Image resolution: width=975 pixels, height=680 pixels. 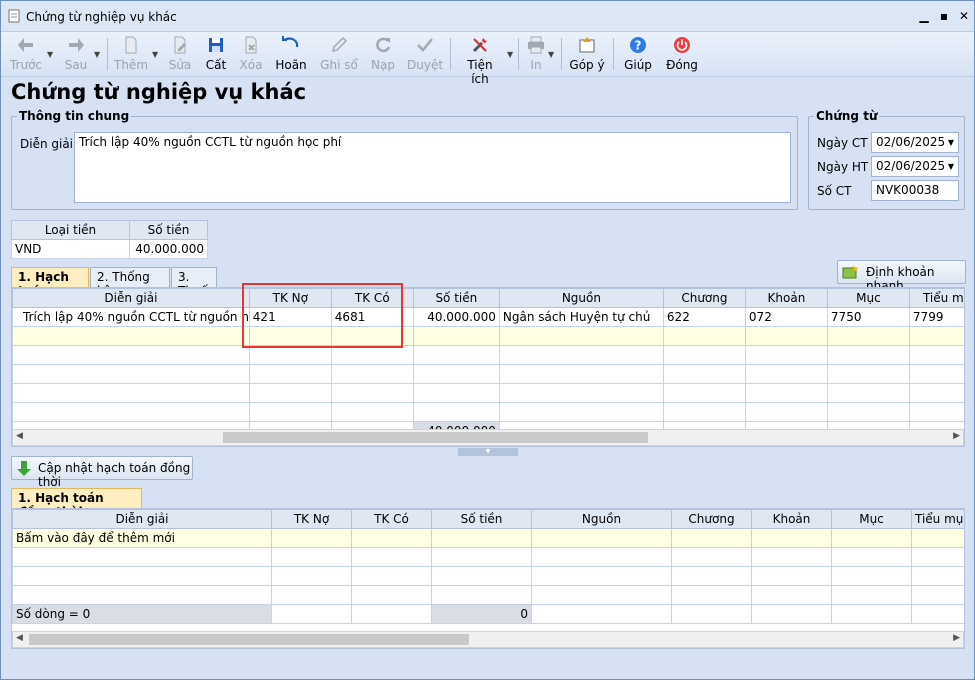 I want to click on column-header: Nguồn, so click(x=601, y=519).